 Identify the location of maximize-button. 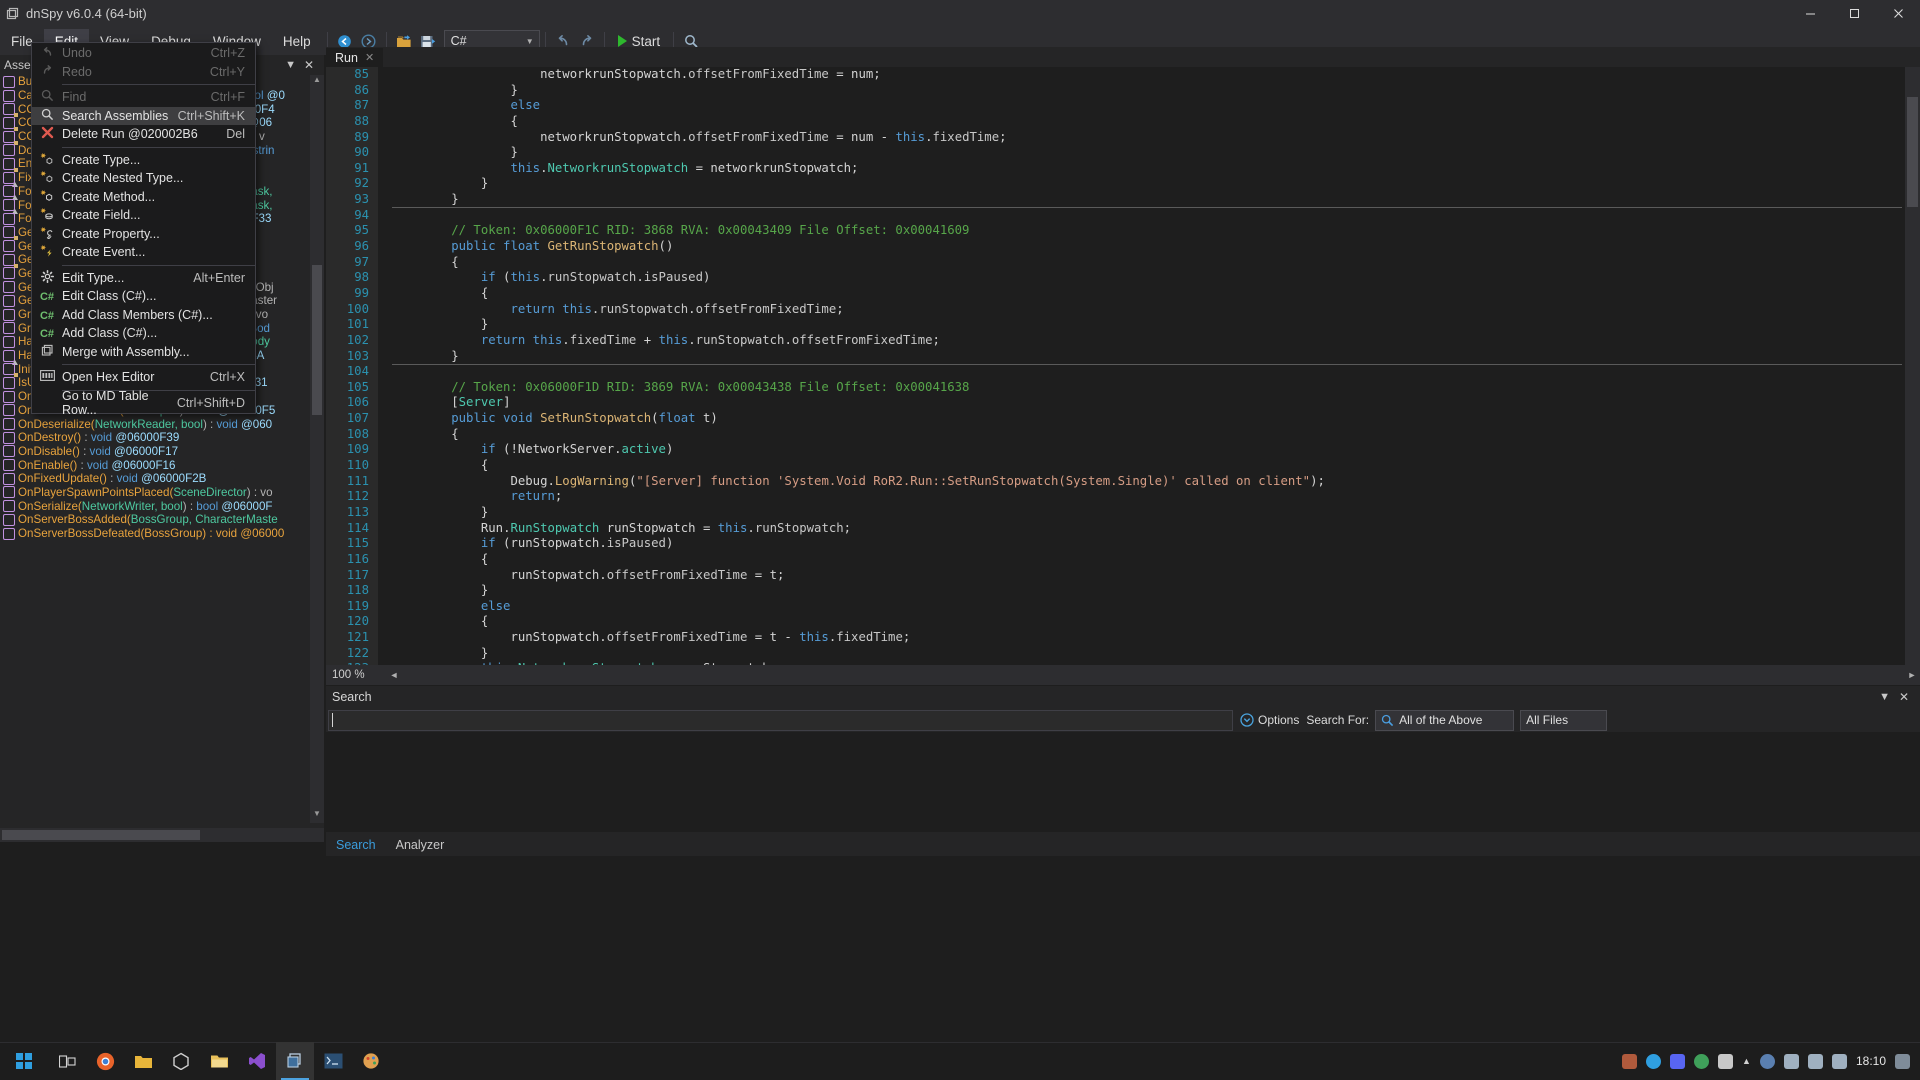
(1854, 13).